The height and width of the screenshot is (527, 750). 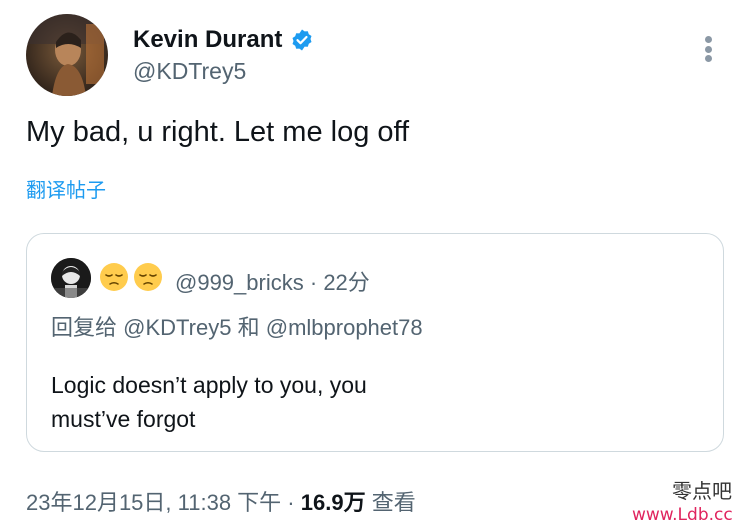 I want to click on author-name: Kevin Durant, so click(x=223, y=40).